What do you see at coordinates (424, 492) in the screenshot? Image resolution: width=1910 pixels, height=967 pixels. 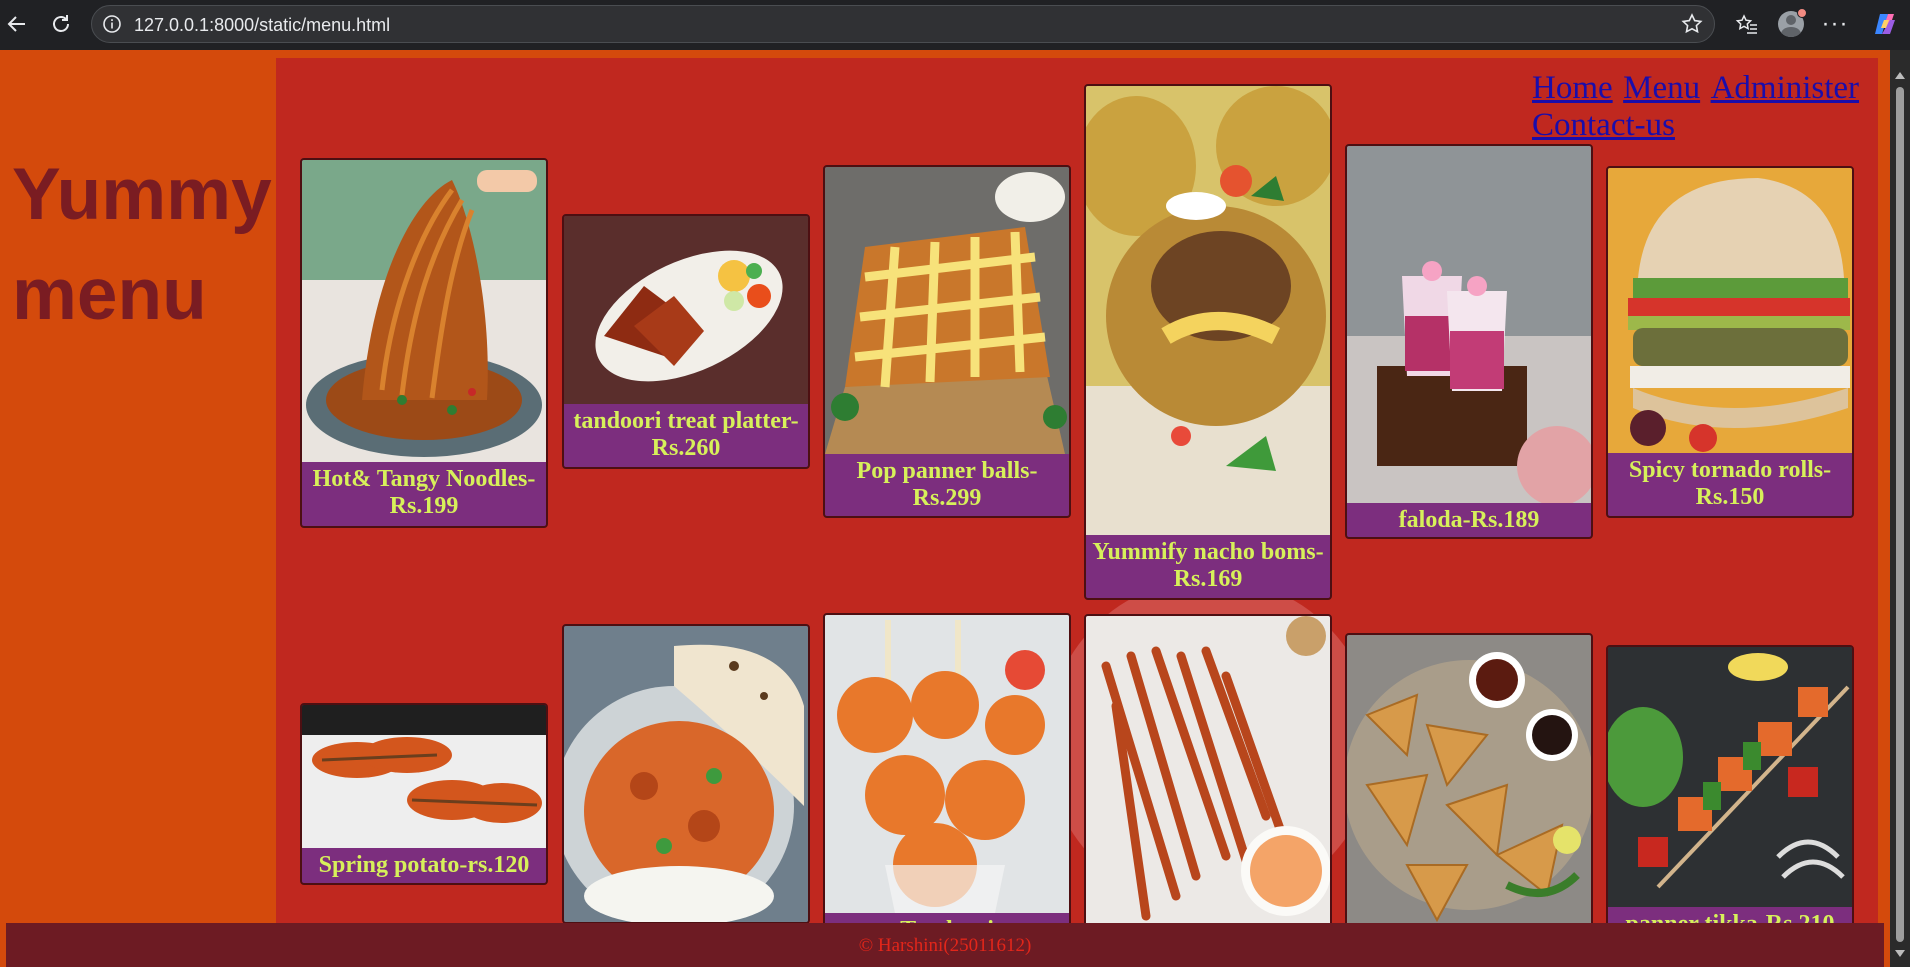 I see `menu-item-caption: Hot& Tangy Noodles-Rs.199` at bounding box center [424, 492].